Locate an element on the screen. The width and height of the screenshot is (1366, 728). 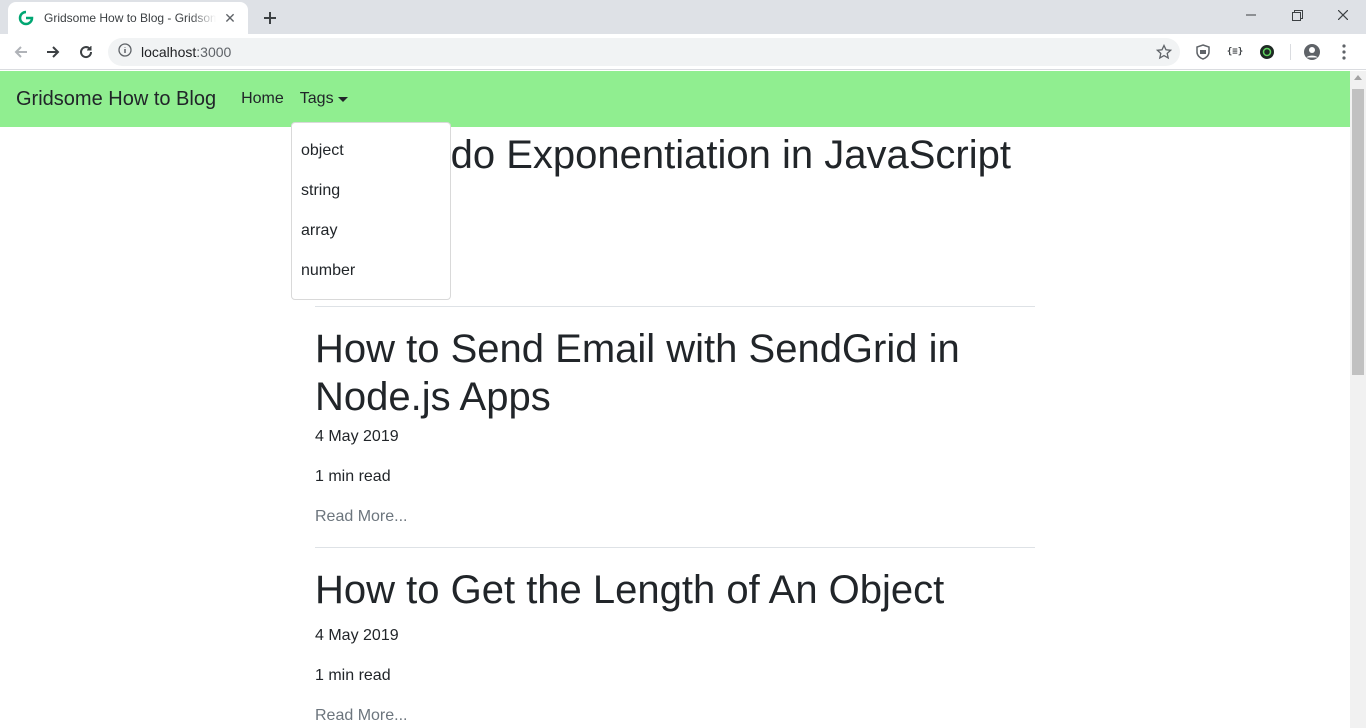
minimize-icon is located at coordinates (1251, 15).